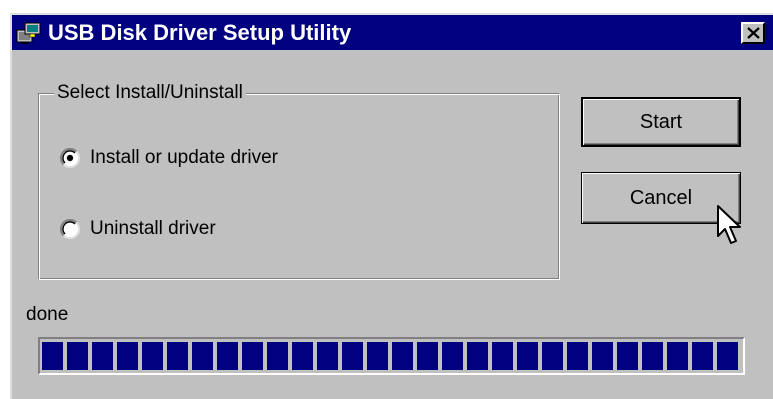 The image size is (773, 399). I want to click on radio-button-unselected, so click(70, 229).